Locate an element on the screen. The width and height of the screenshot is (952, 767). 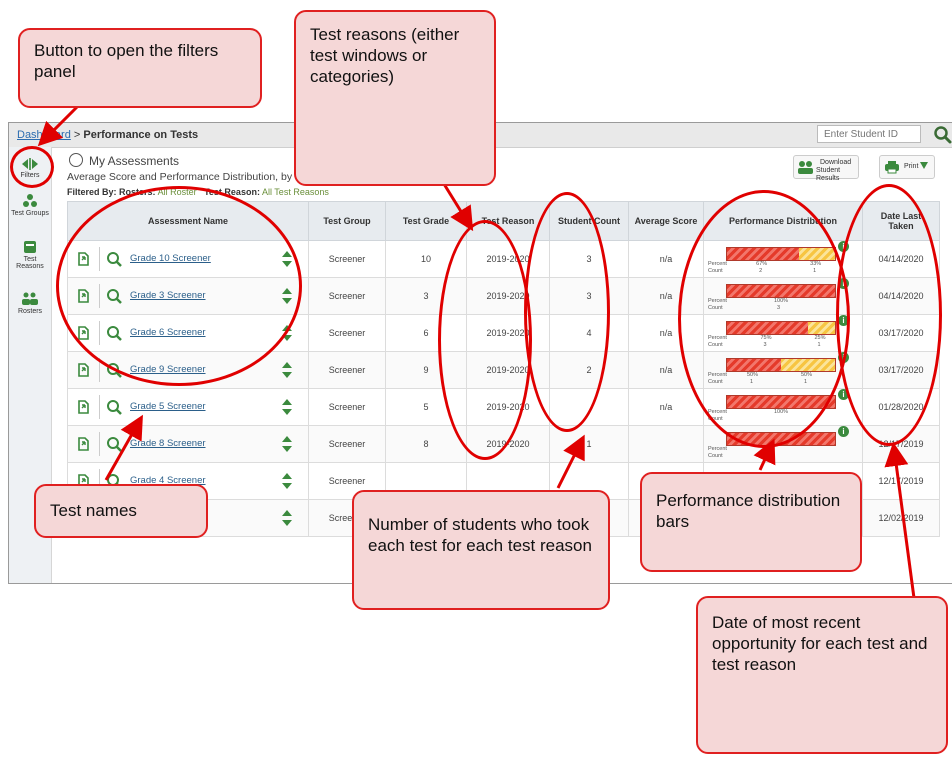
highlight-ring-students is located at coordinates (567, 312).